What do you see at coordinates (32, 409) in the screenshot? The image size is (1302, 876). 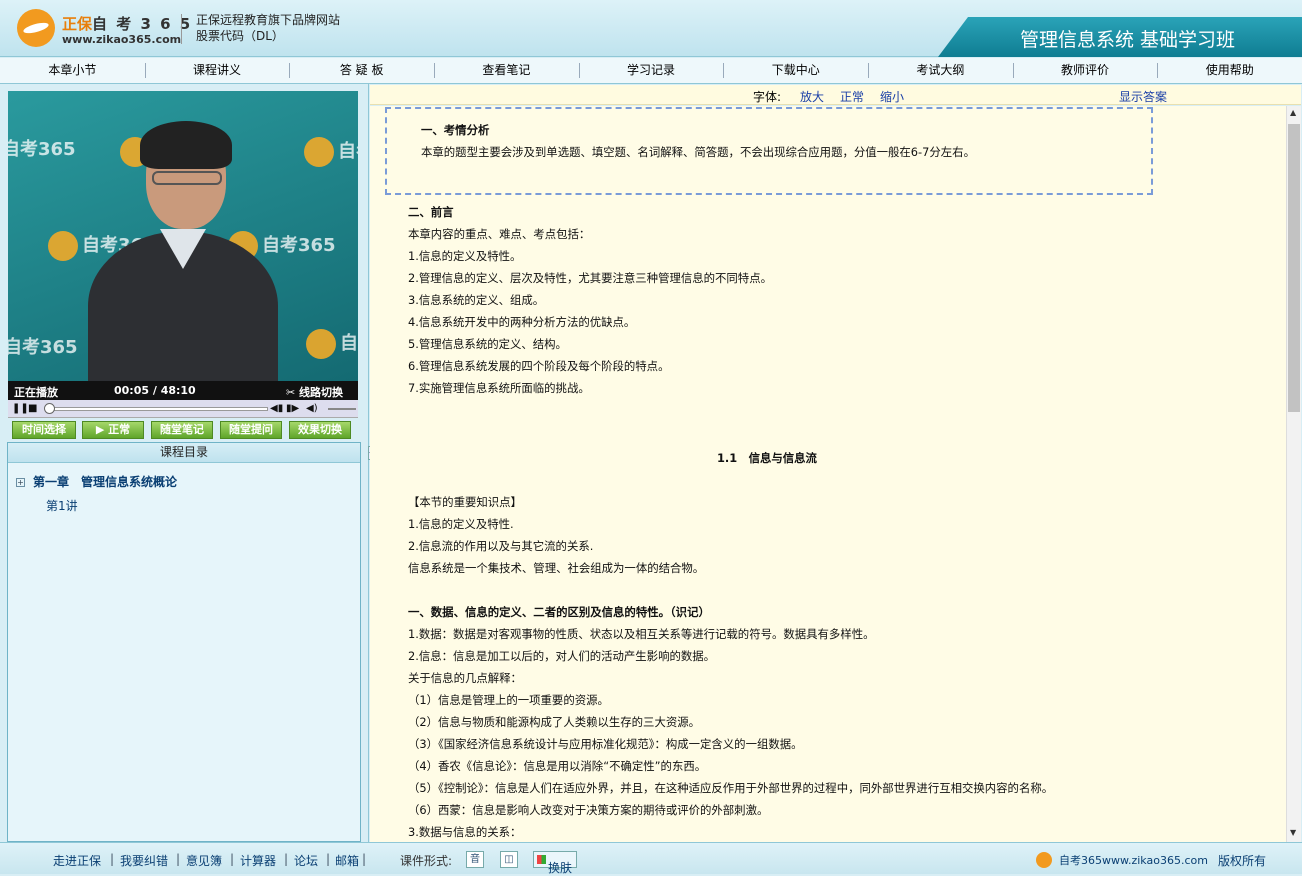 I see `stop-icon: ■` at bounding box center [32, 409].